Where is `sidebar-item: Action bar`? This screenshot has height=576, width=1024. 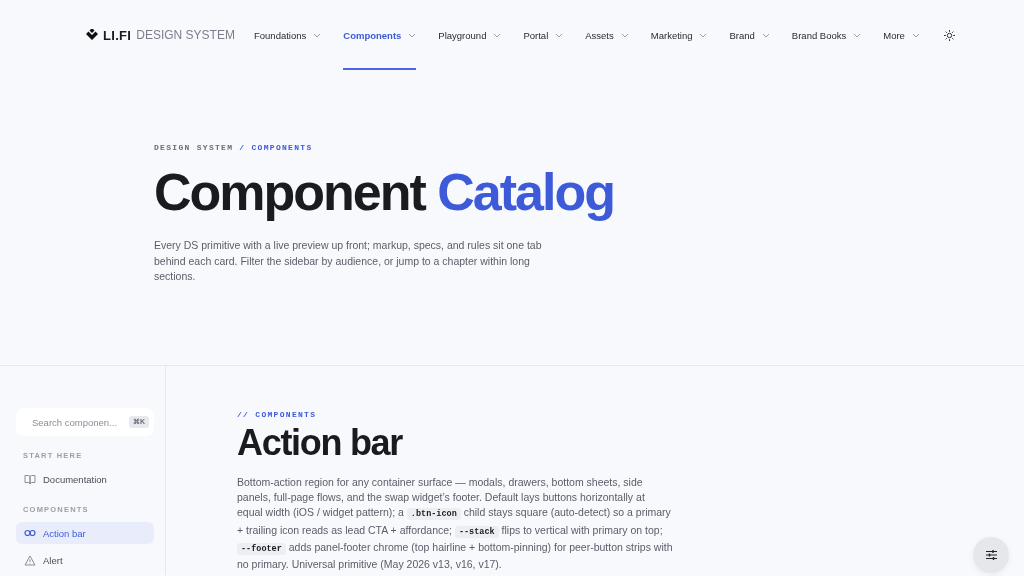
sidebar-item: Action bar is located at coordinates (85, 533).